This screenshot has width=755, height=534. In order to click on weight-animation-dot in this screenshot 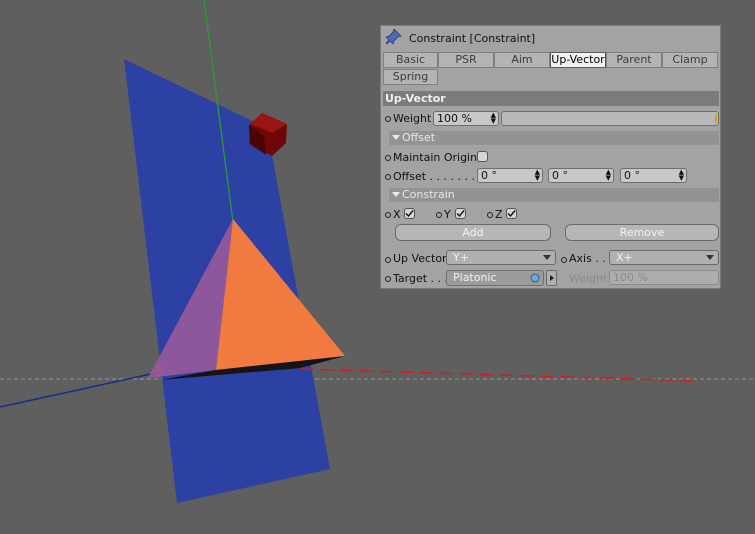, I will do `click(388, 119)`.